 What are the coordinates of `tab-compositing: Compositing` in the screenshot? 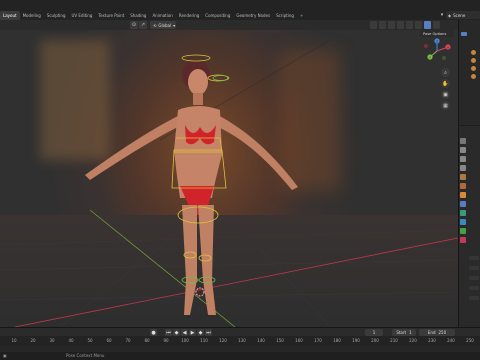 It's located at (217, 15).